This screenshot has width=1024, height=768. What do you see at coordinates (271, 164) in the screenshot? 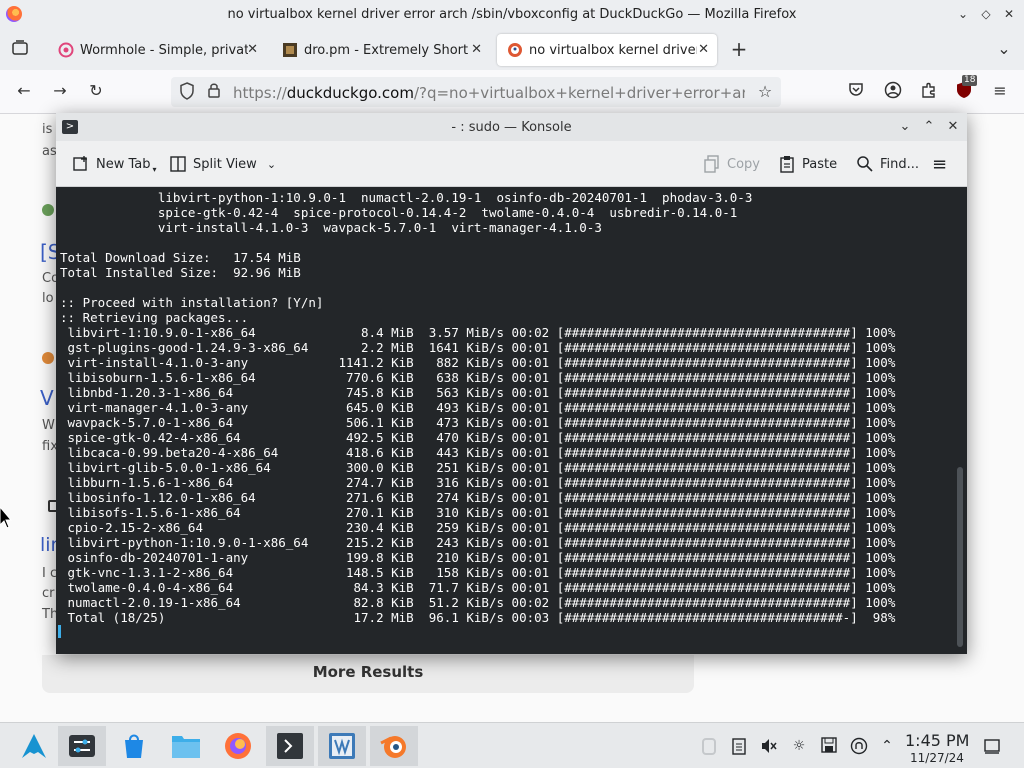
I see `chevron-down-icon: ⌄` at bounding box center [271, 164].